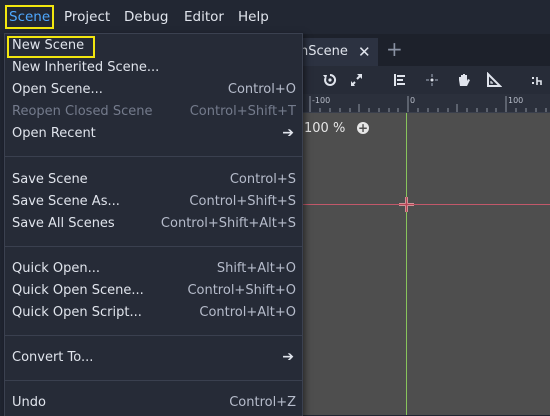 This screenshot has width=550, height=416. Describe the element at coordinates (253, 17) in the screenshot. I see `menu-help: Help` at that location.